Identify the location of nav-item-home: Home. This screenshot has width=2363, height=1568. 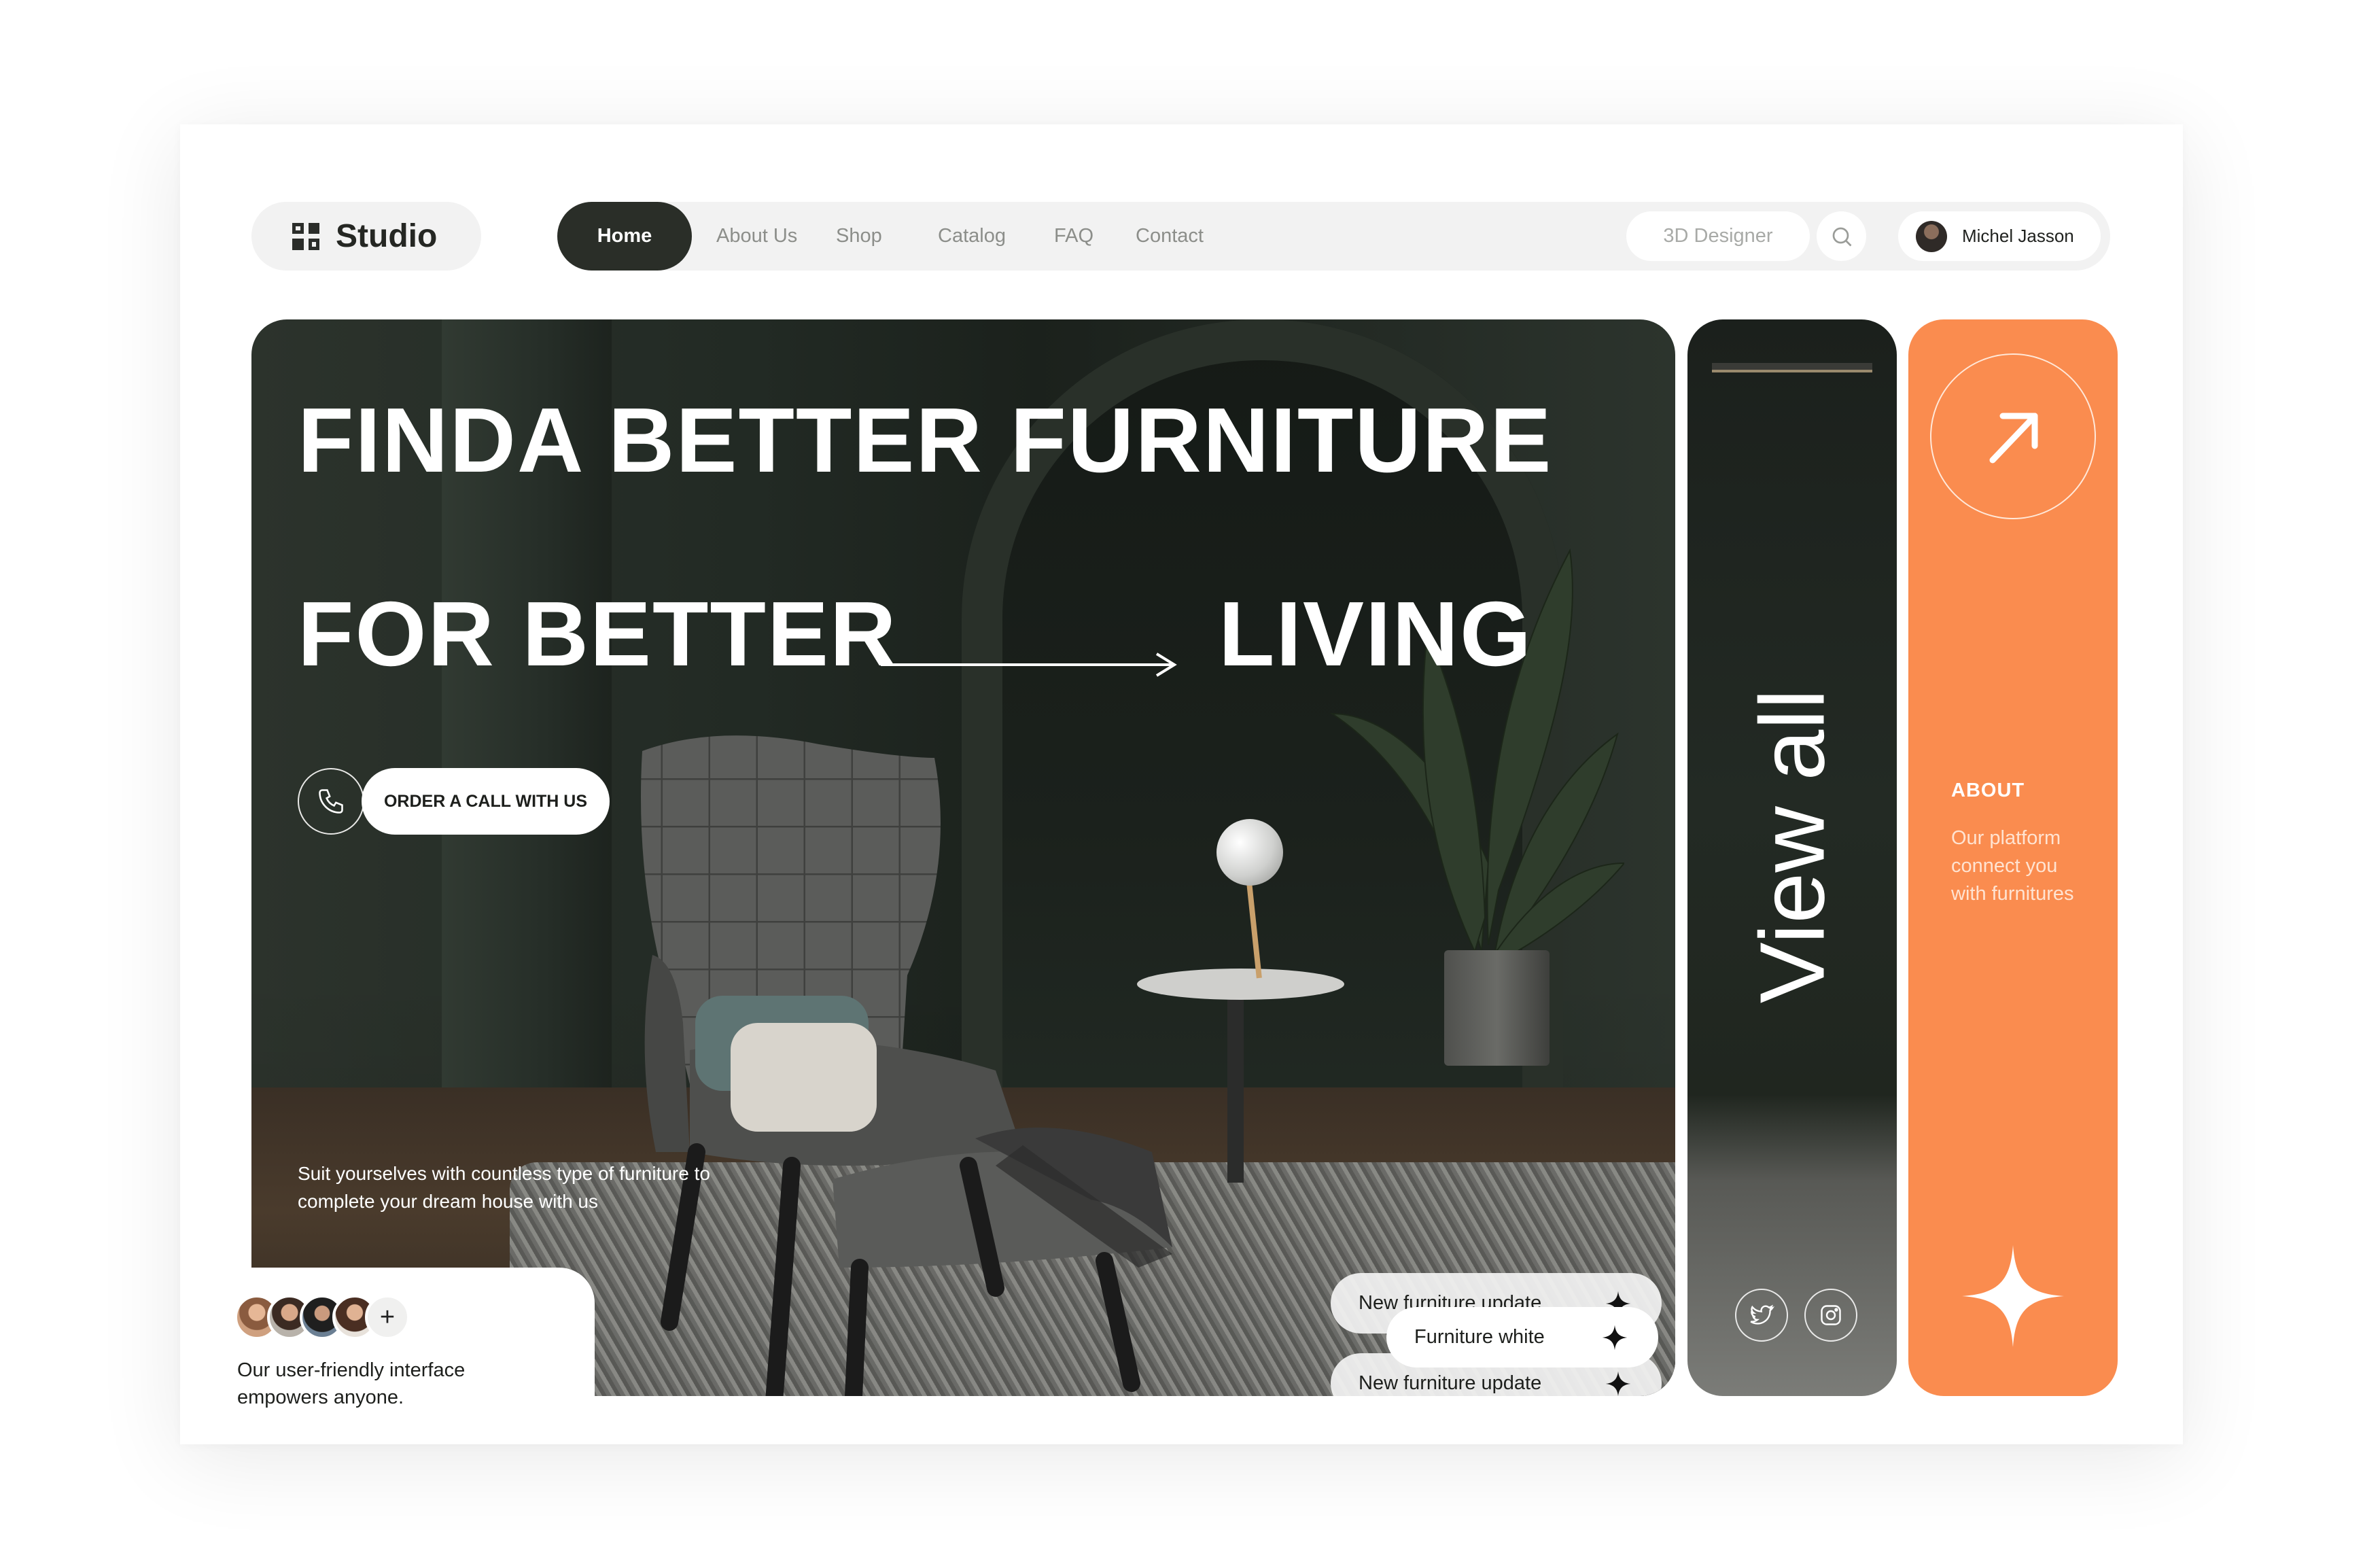
(624, 237).